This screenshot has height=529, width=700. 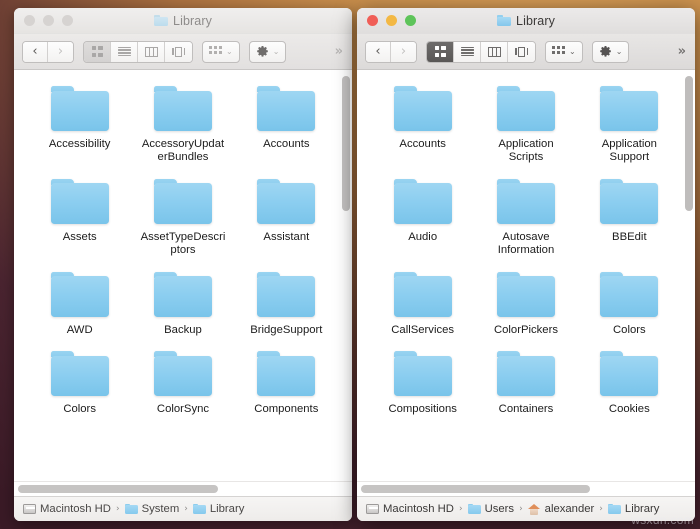 What do you see at coordinates (629, 218) in the screenshot?
I see `folder-item: BBEdit` at bounding box center [629, 218].